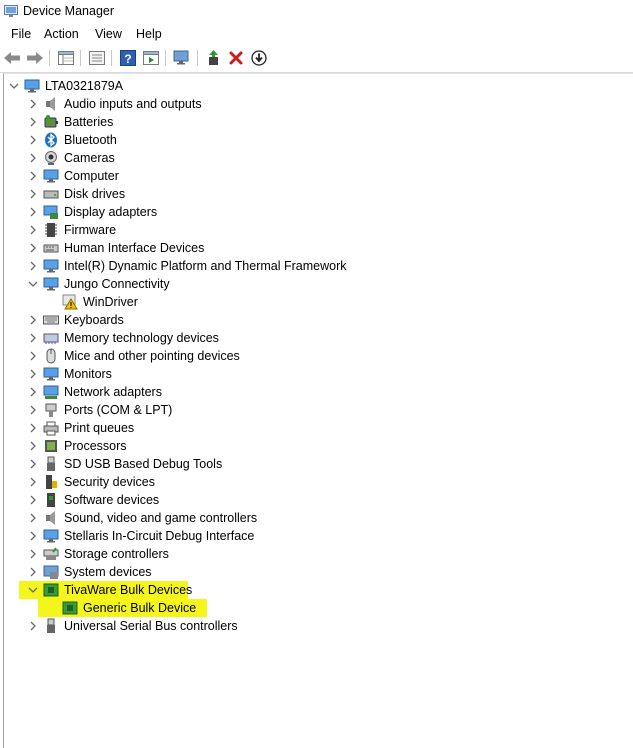 This screenshot has height=748, width=633. What do you see at coordinates (314, 518) in the screenshot?
I see `tree-category-sound-video-and-game-controllers: Sound, video and game controllers` at bounding box center [314, 518].